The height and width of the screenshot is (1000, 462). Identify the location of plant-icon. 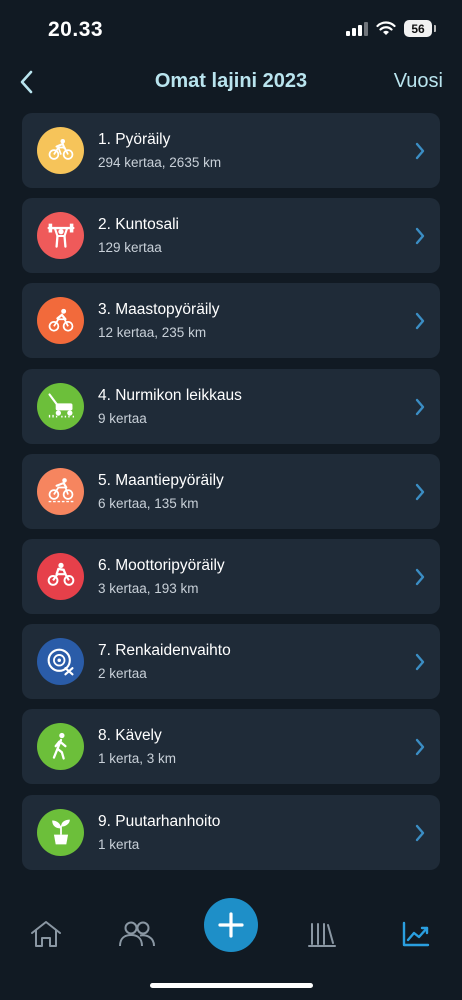
(60, 832).